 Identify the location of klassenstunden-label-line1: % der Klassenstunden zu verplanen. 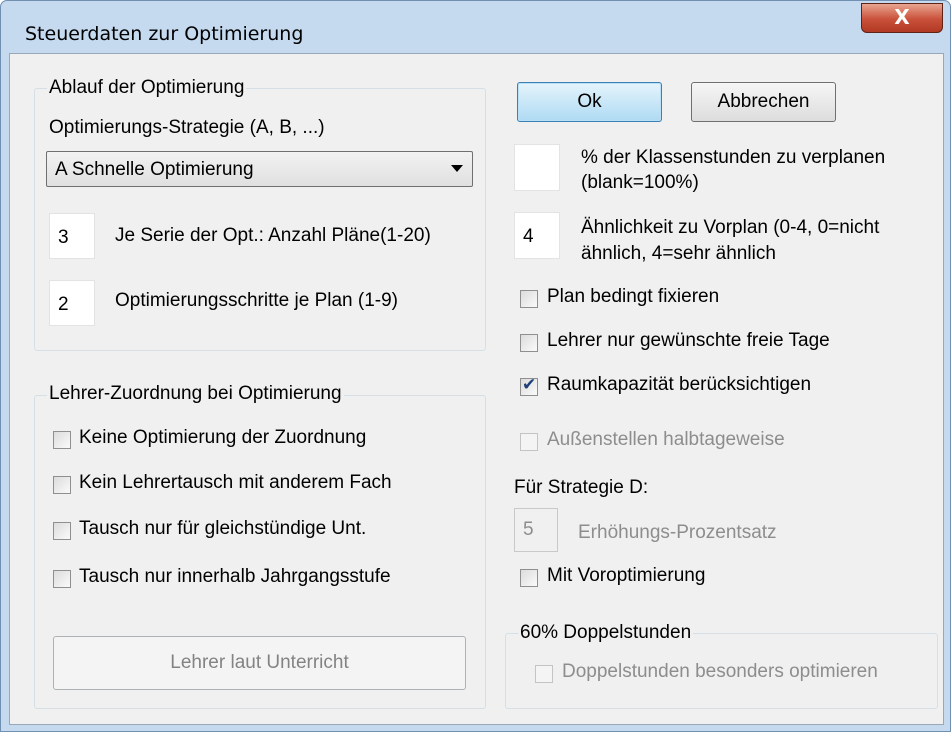
(733, 157).